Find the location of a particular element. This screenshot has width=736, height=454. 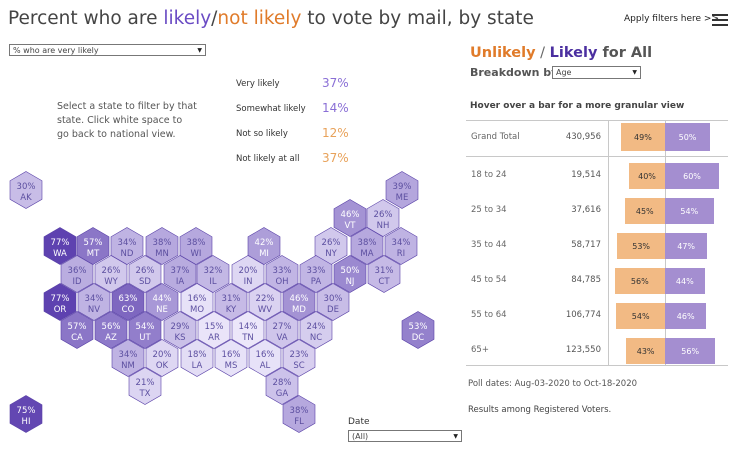

state-pct-label: 44% is located at coordinates (162, 299).